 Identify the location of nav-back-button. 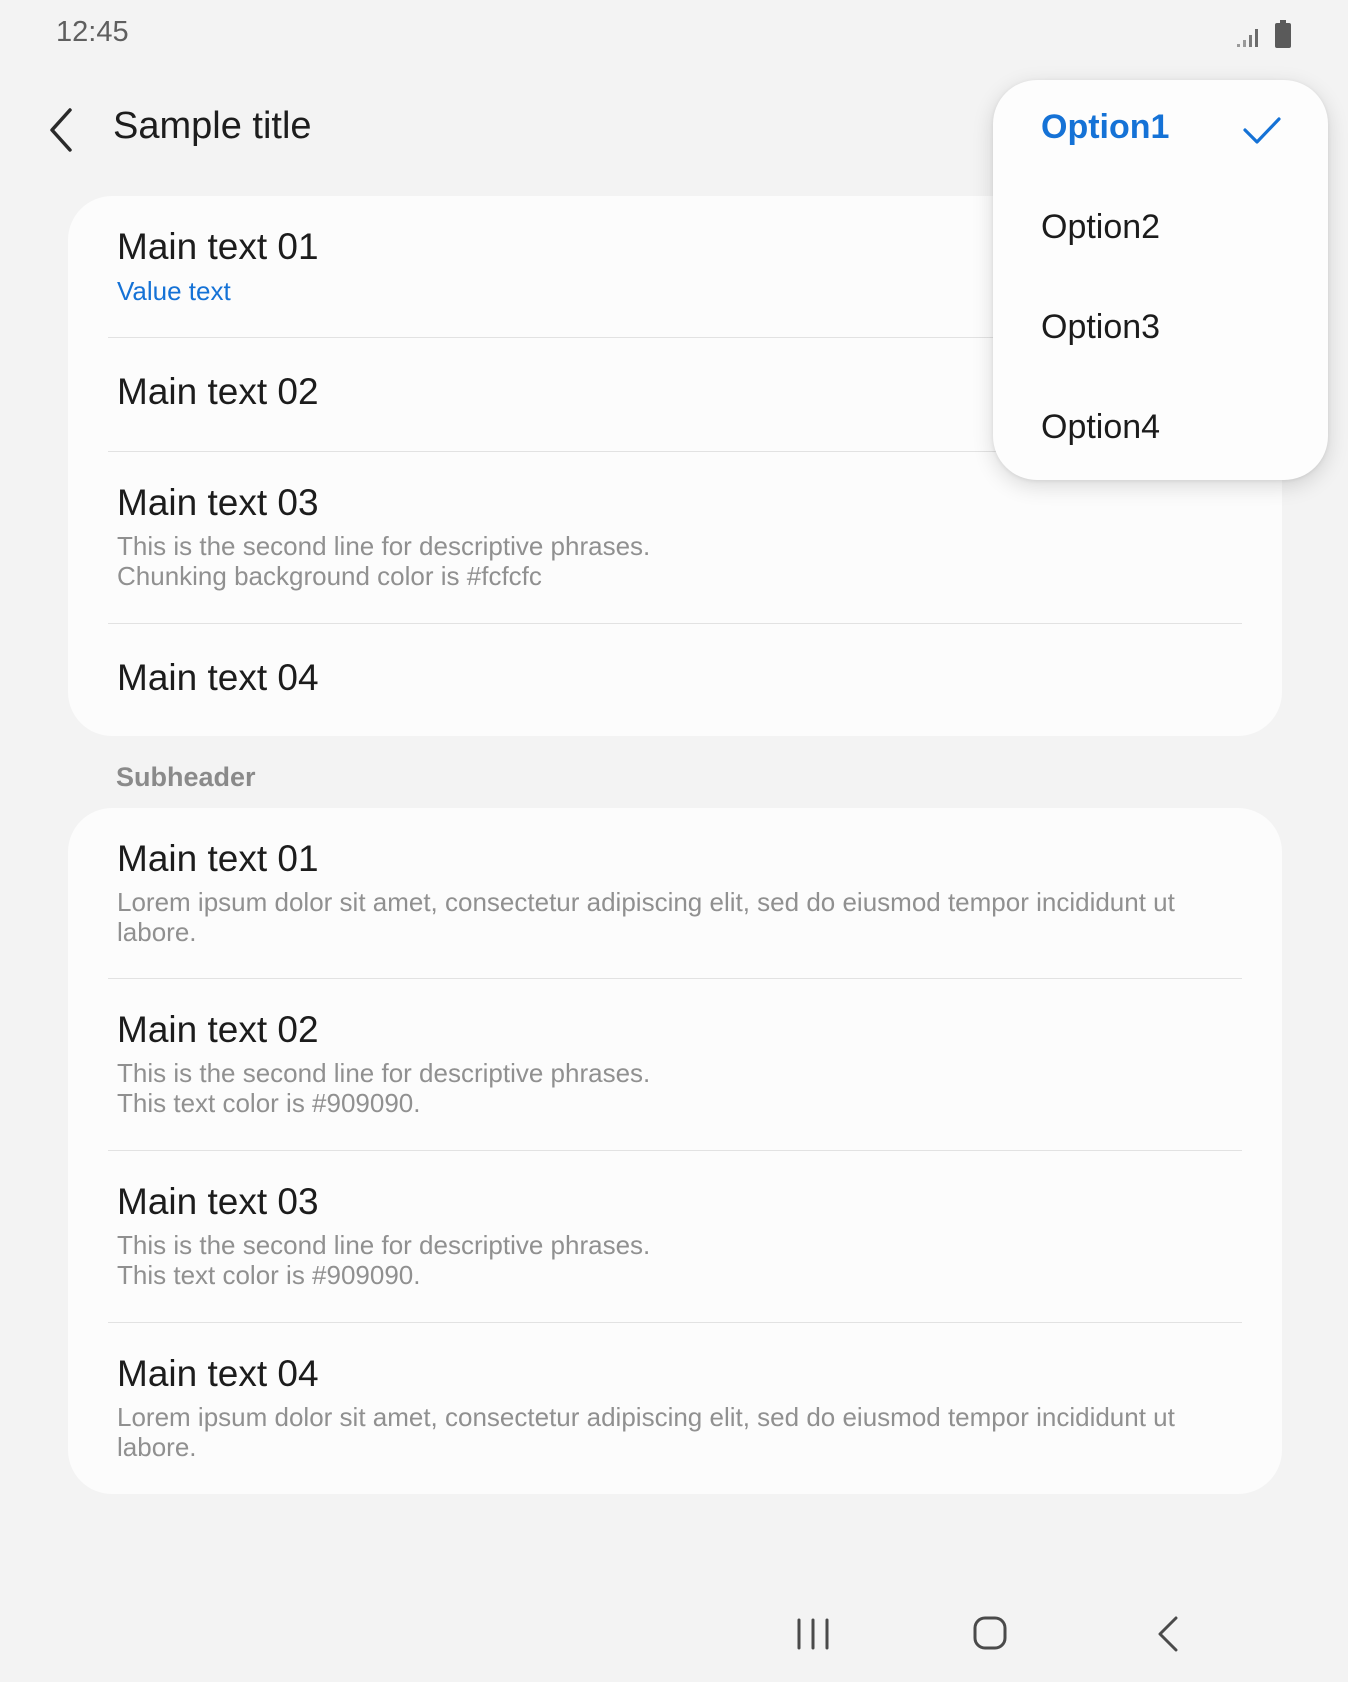
(1168, 1634).